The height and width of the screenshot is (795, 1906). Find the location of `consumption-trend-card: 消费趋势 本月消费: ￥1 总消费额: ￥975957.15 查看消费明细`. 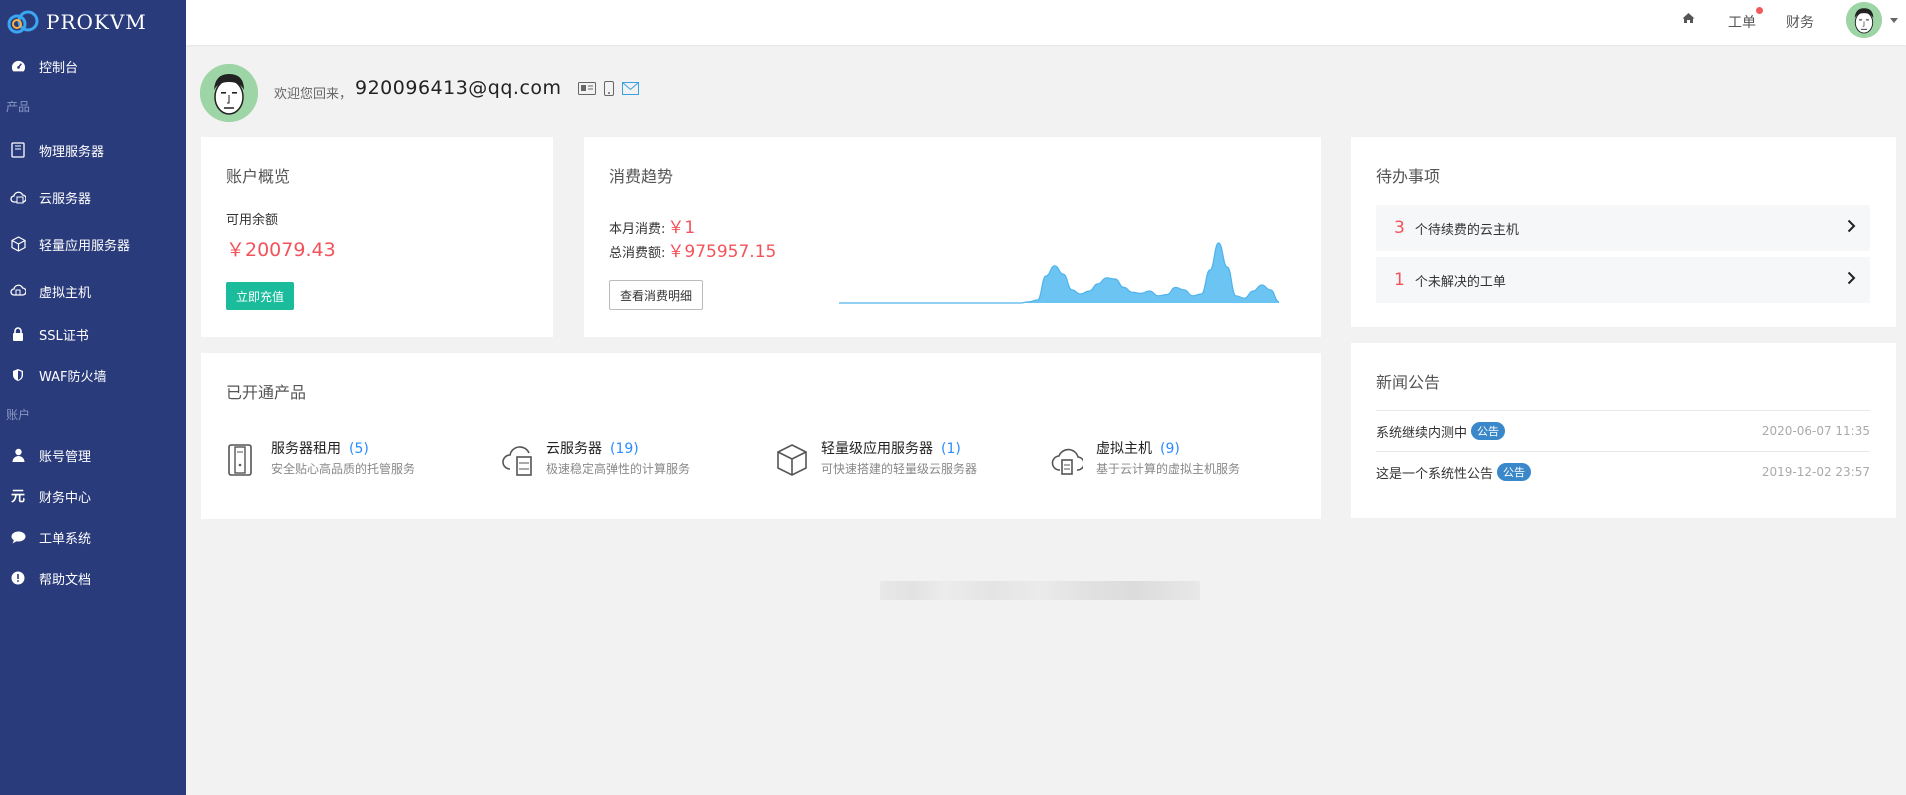

consumption-trend-card: 消费趋势 本月消费: ￥1 总消费额: ￥975957.15 查看消费明细 is located at coordinates (952, 237).